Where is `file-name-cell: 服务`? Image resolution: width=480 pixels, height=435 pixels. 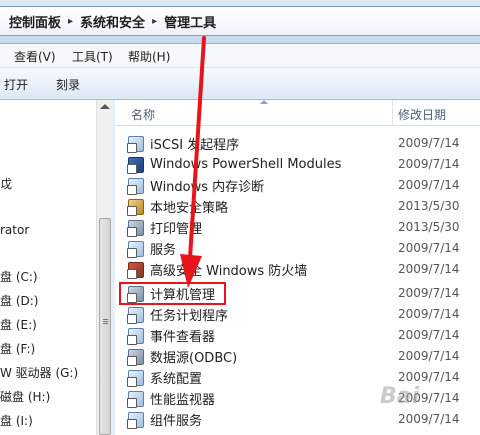
file-name-cell: 服务 is located at coordinates (153, 248).